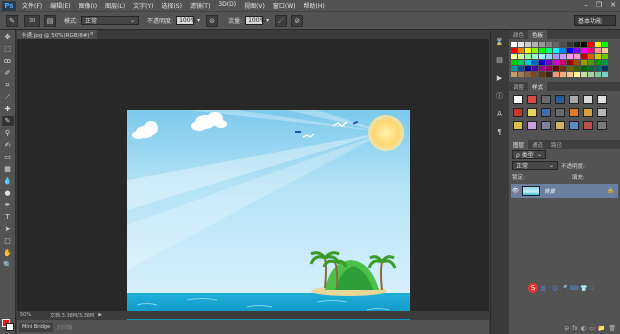 This screenshot has width=620, height=334. I want to click on styles-grid, so click(564, 112).